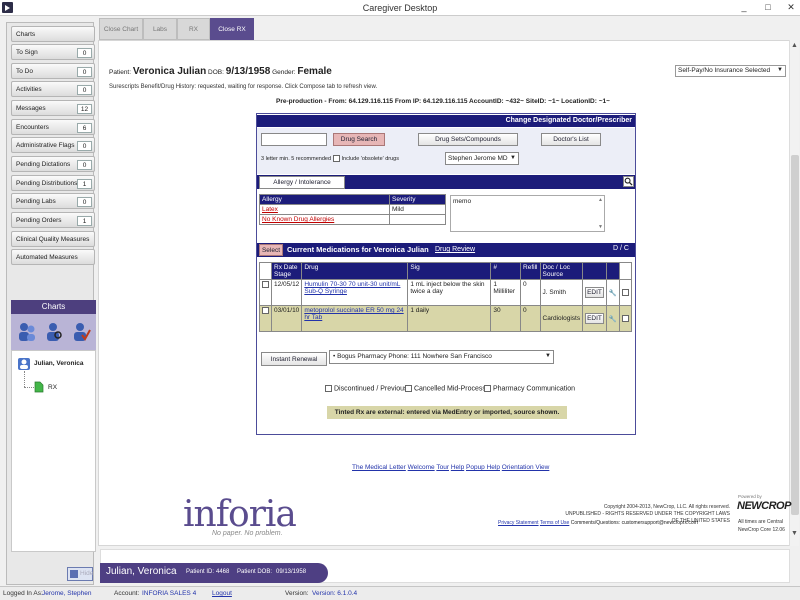 The width and height of the screenshot is (800, 600). Describe the element at coordinates (53, 183) in the screenshot. I see `nav-pending-distributions: Pending Distributions 1` at that location.